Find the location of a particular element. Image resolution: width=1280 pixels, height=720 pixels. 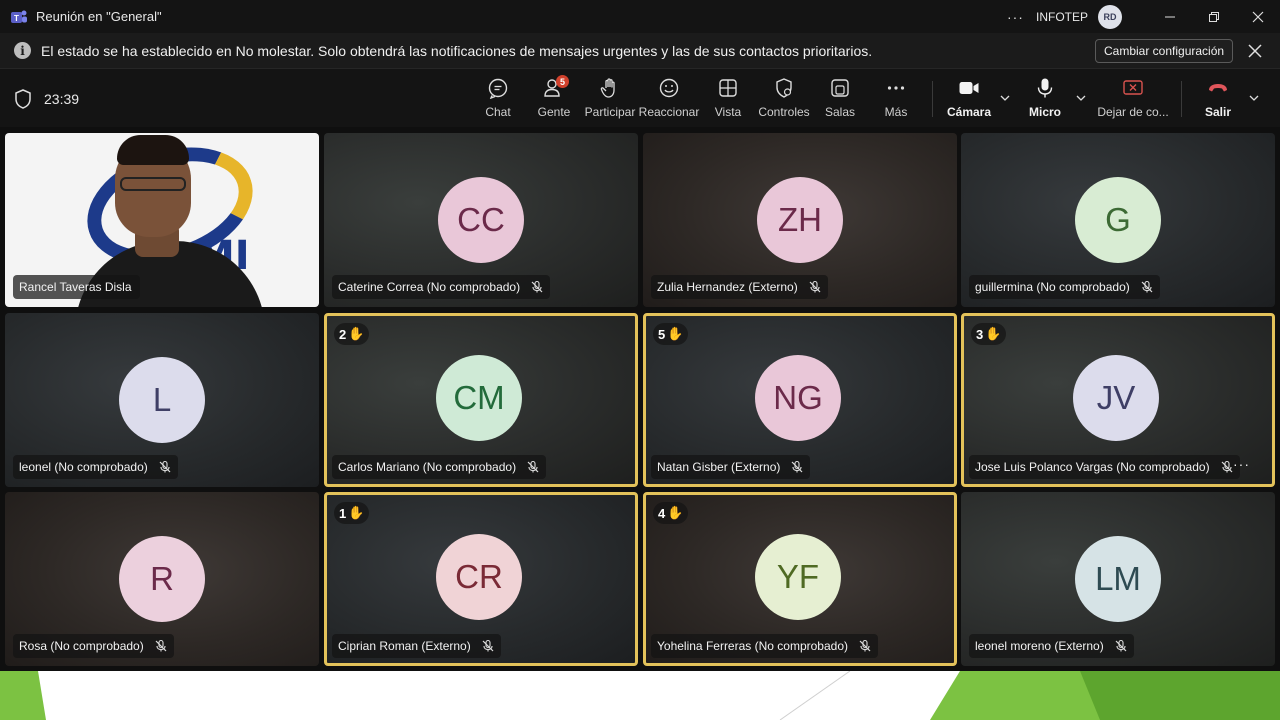

participant-tile: 2 ✋ CM Carlos Mariano (No comprobado) is located at coordinates (481, 400).